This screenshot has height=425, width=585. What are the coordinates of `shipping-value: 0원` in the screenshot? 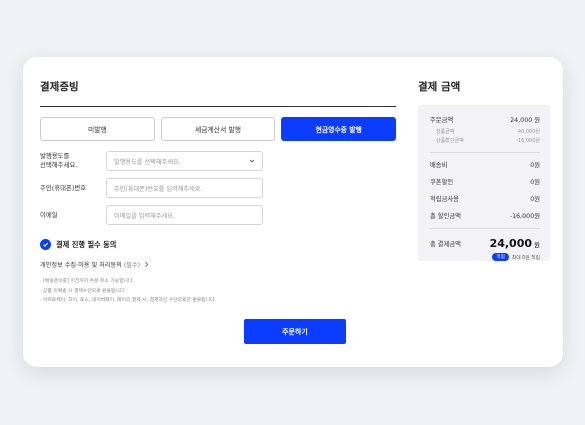 It's located at (535, 165).